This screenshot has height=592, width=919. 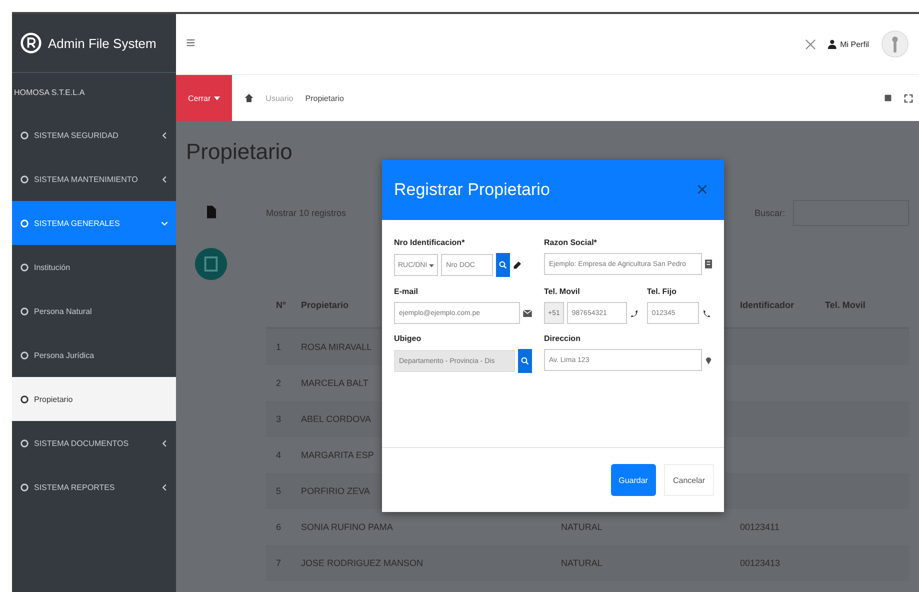 What do you see at coordinates (279, 455) in the screenshot?
I see `table-cell: 4` at bounding box center [279, 455].